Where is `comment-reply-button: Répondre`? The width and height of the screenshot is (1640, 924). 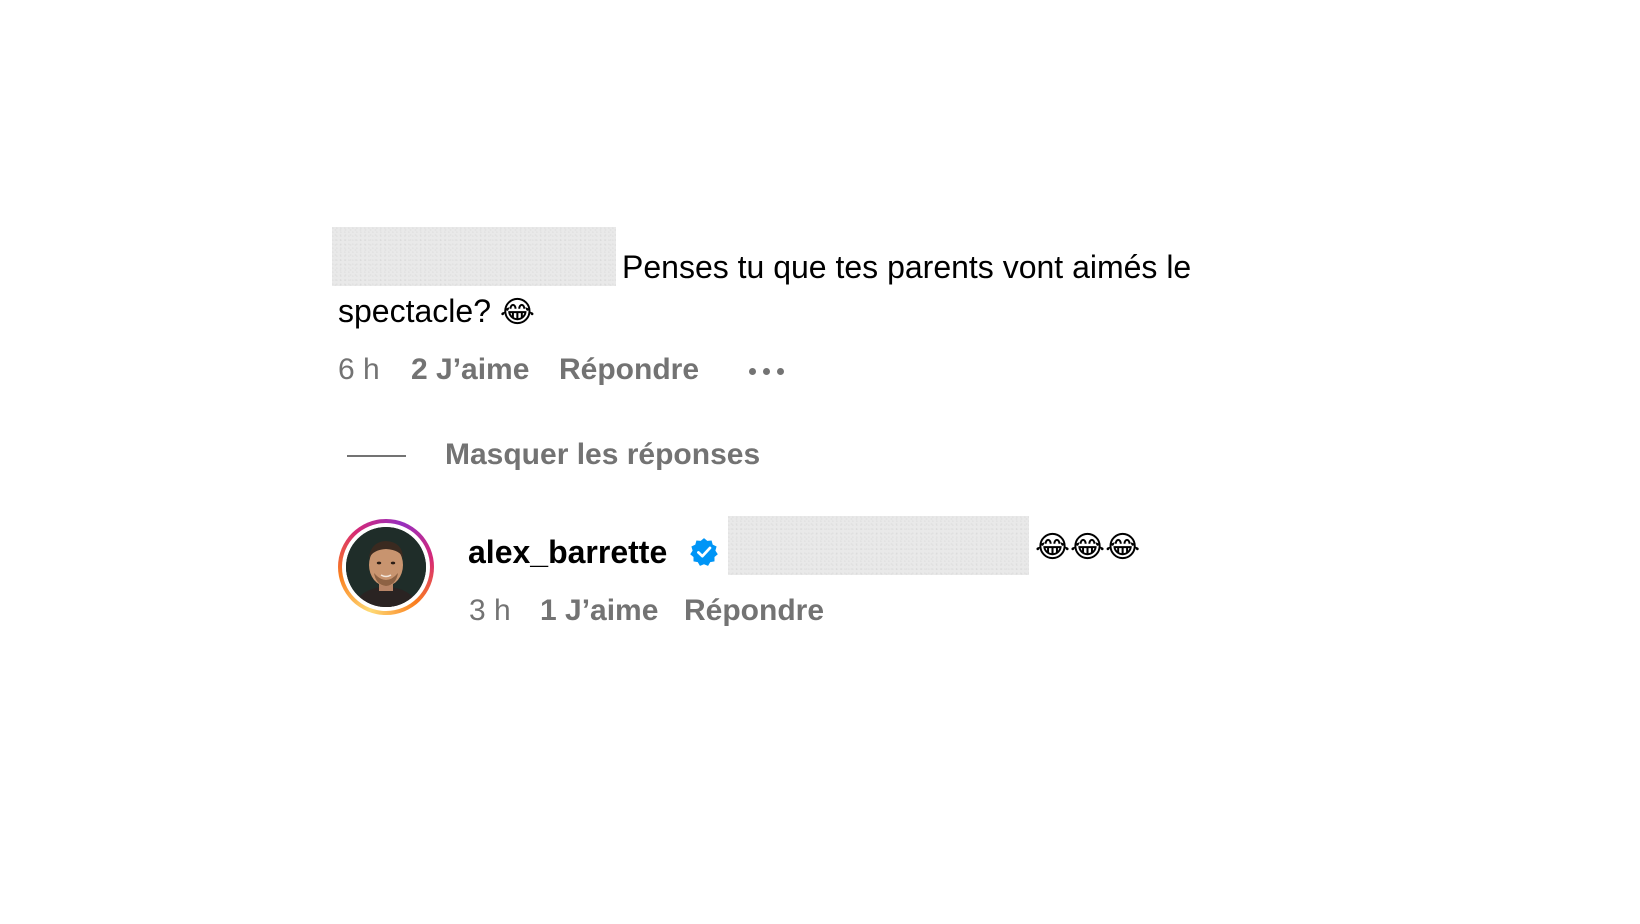
comment-reply-button: Répondre is located at coordinates (629, 370).